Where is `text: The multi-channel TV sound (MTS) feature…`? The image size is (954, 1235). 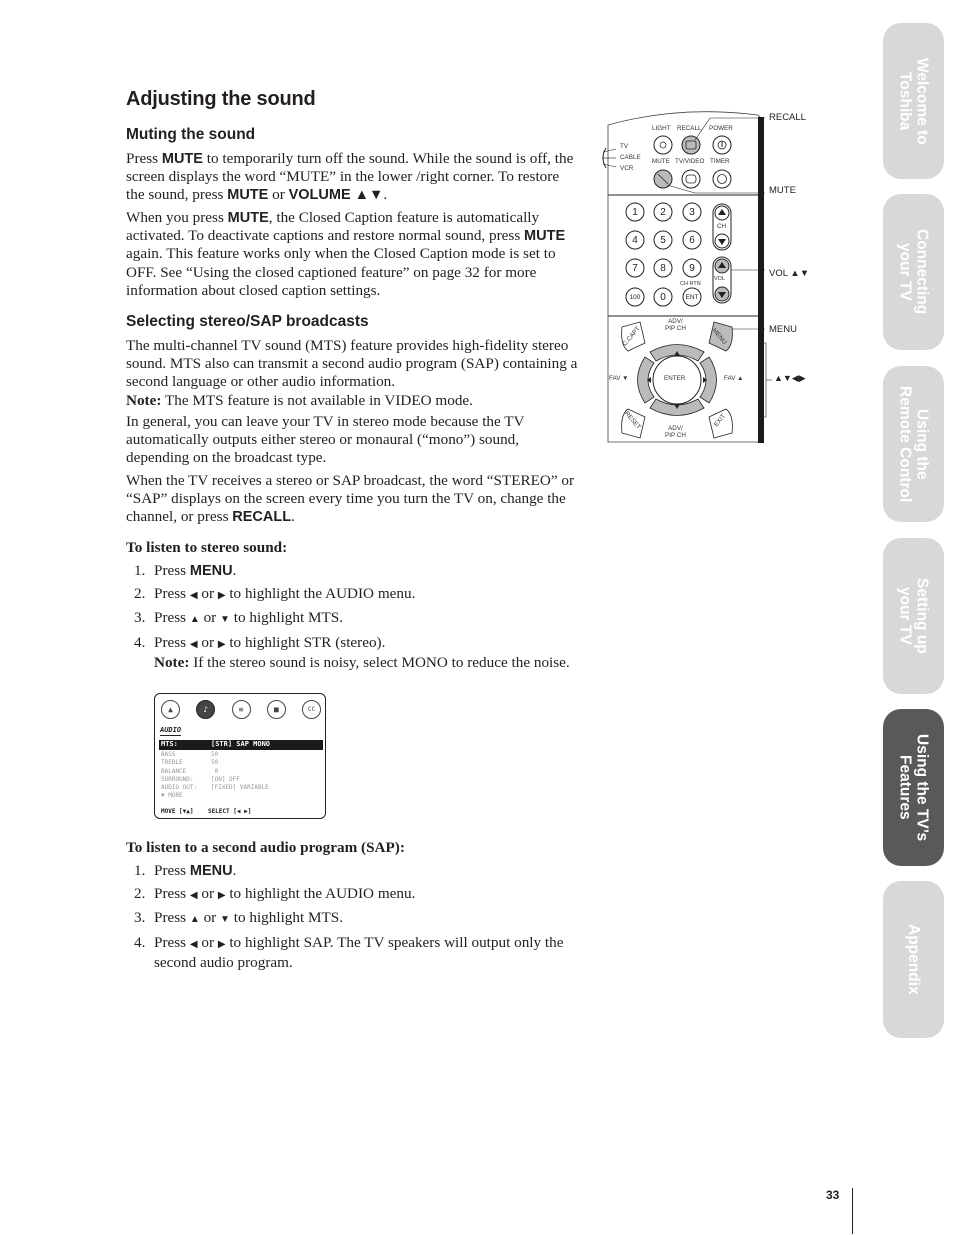
text: The multi-channel TV sound (MTS) feature… is located at coordinates (352, 364).